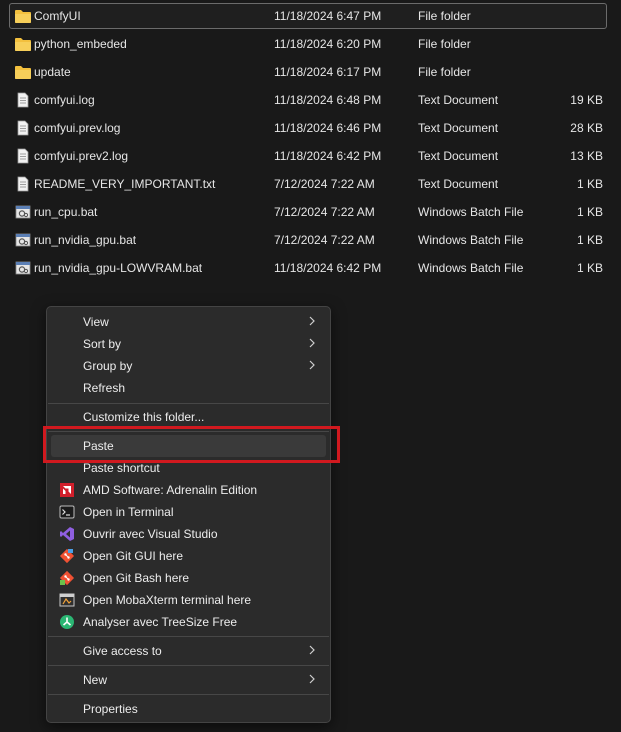 This screenshot has height=732, width=621. I want to click on treesize-icon, so click(67, 622).